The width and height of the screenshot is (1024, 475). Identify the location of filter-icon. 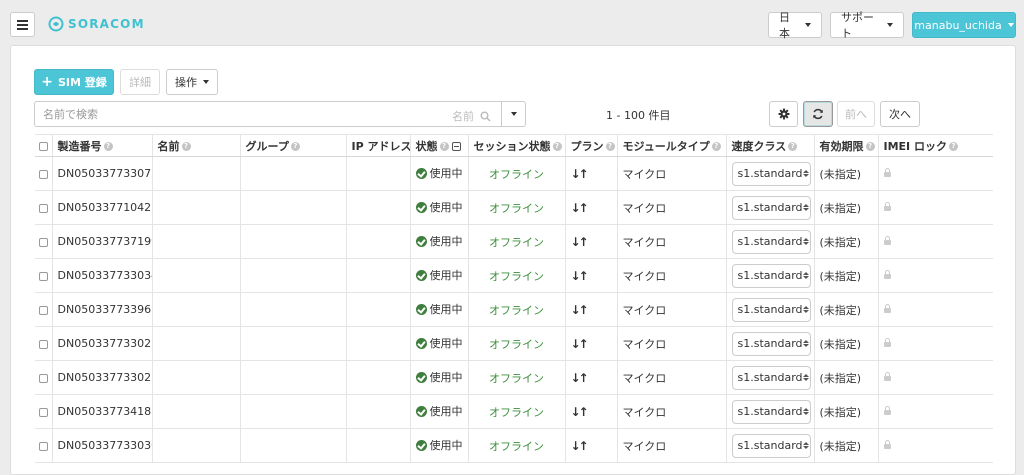
(456, 146).